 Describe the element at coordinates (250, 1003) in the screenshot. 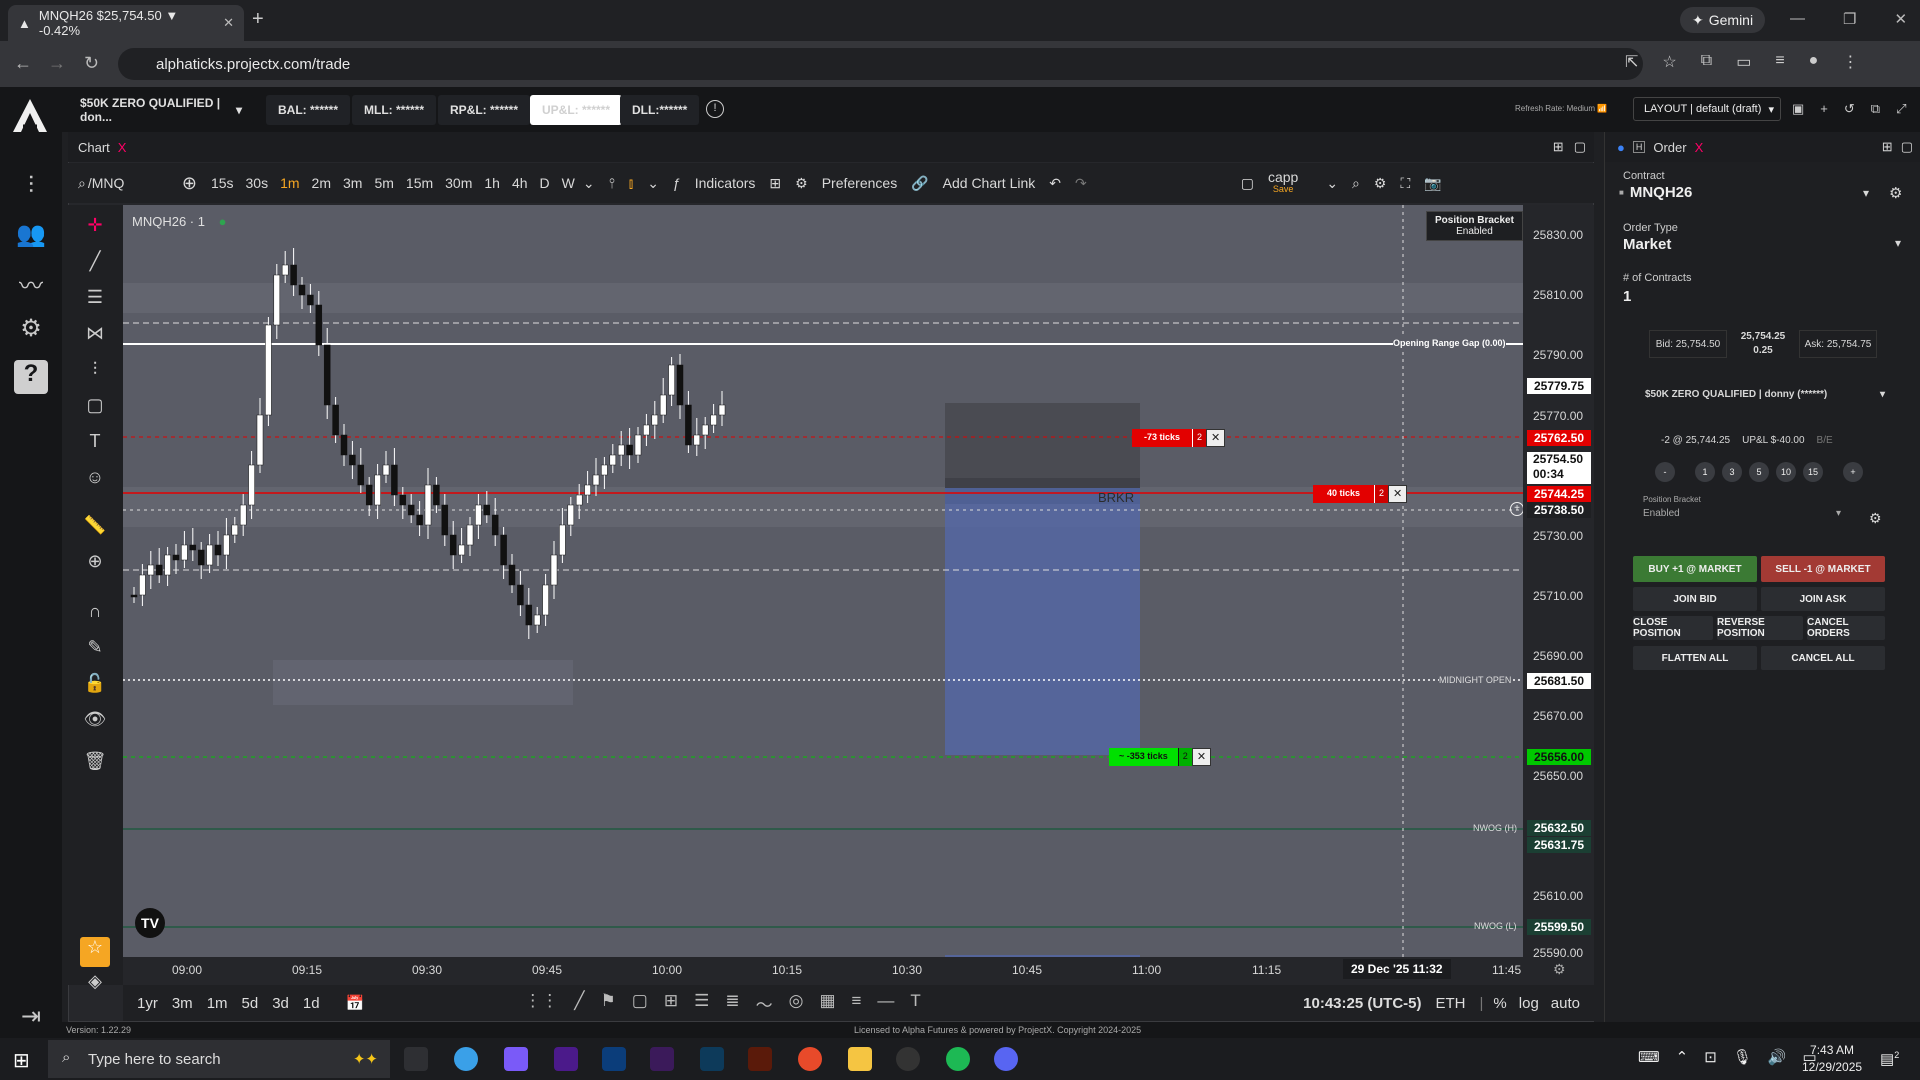

I see `range-button: 5d` at that location.